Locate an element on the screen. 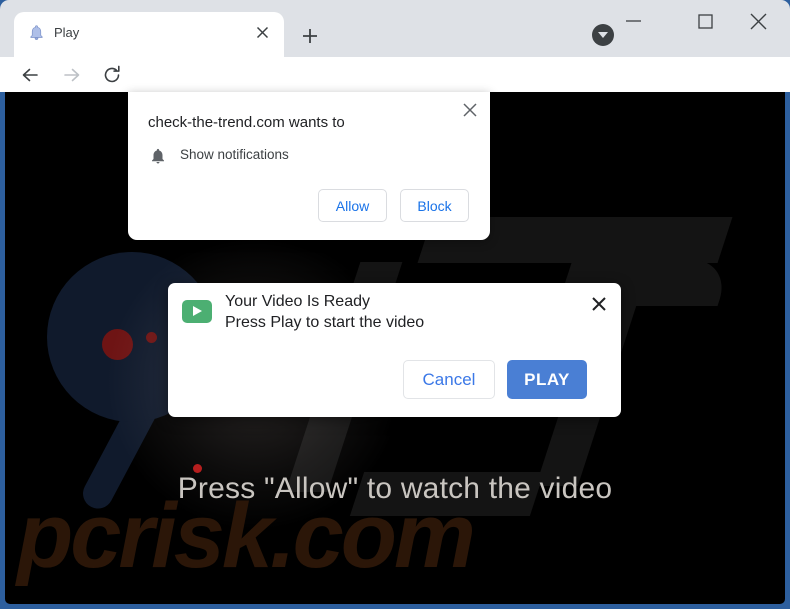 This screenshot has width=790, height=609. cancel-button: Cancel is located at coordinates (449, 379).